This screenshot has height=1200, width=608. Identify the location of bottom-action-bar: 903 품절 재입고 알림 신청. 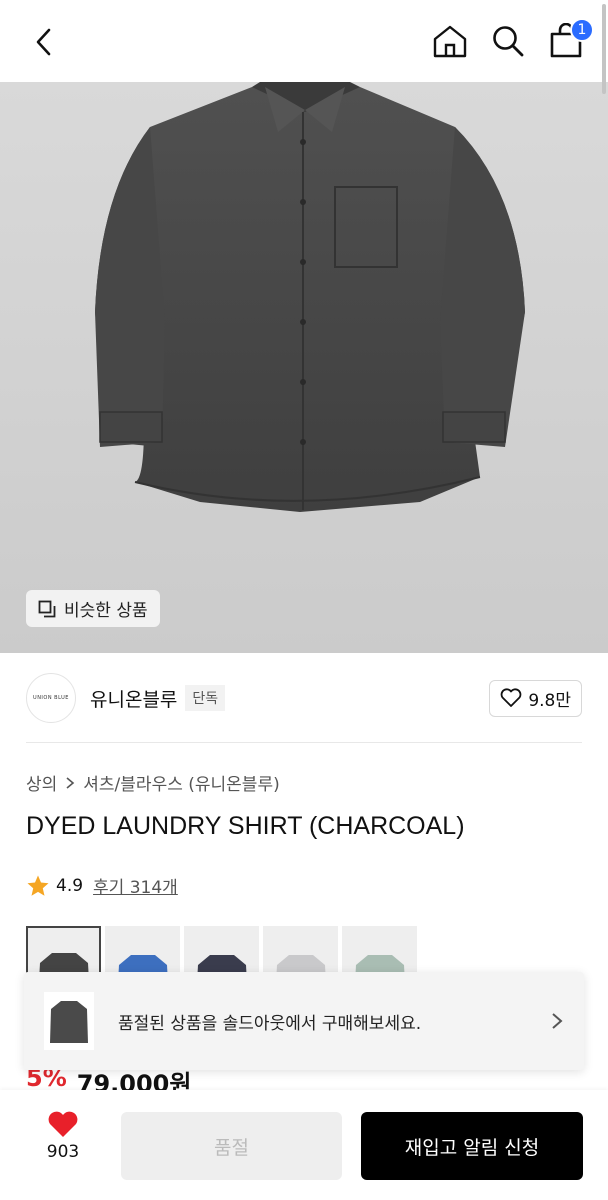
(304, 1145).